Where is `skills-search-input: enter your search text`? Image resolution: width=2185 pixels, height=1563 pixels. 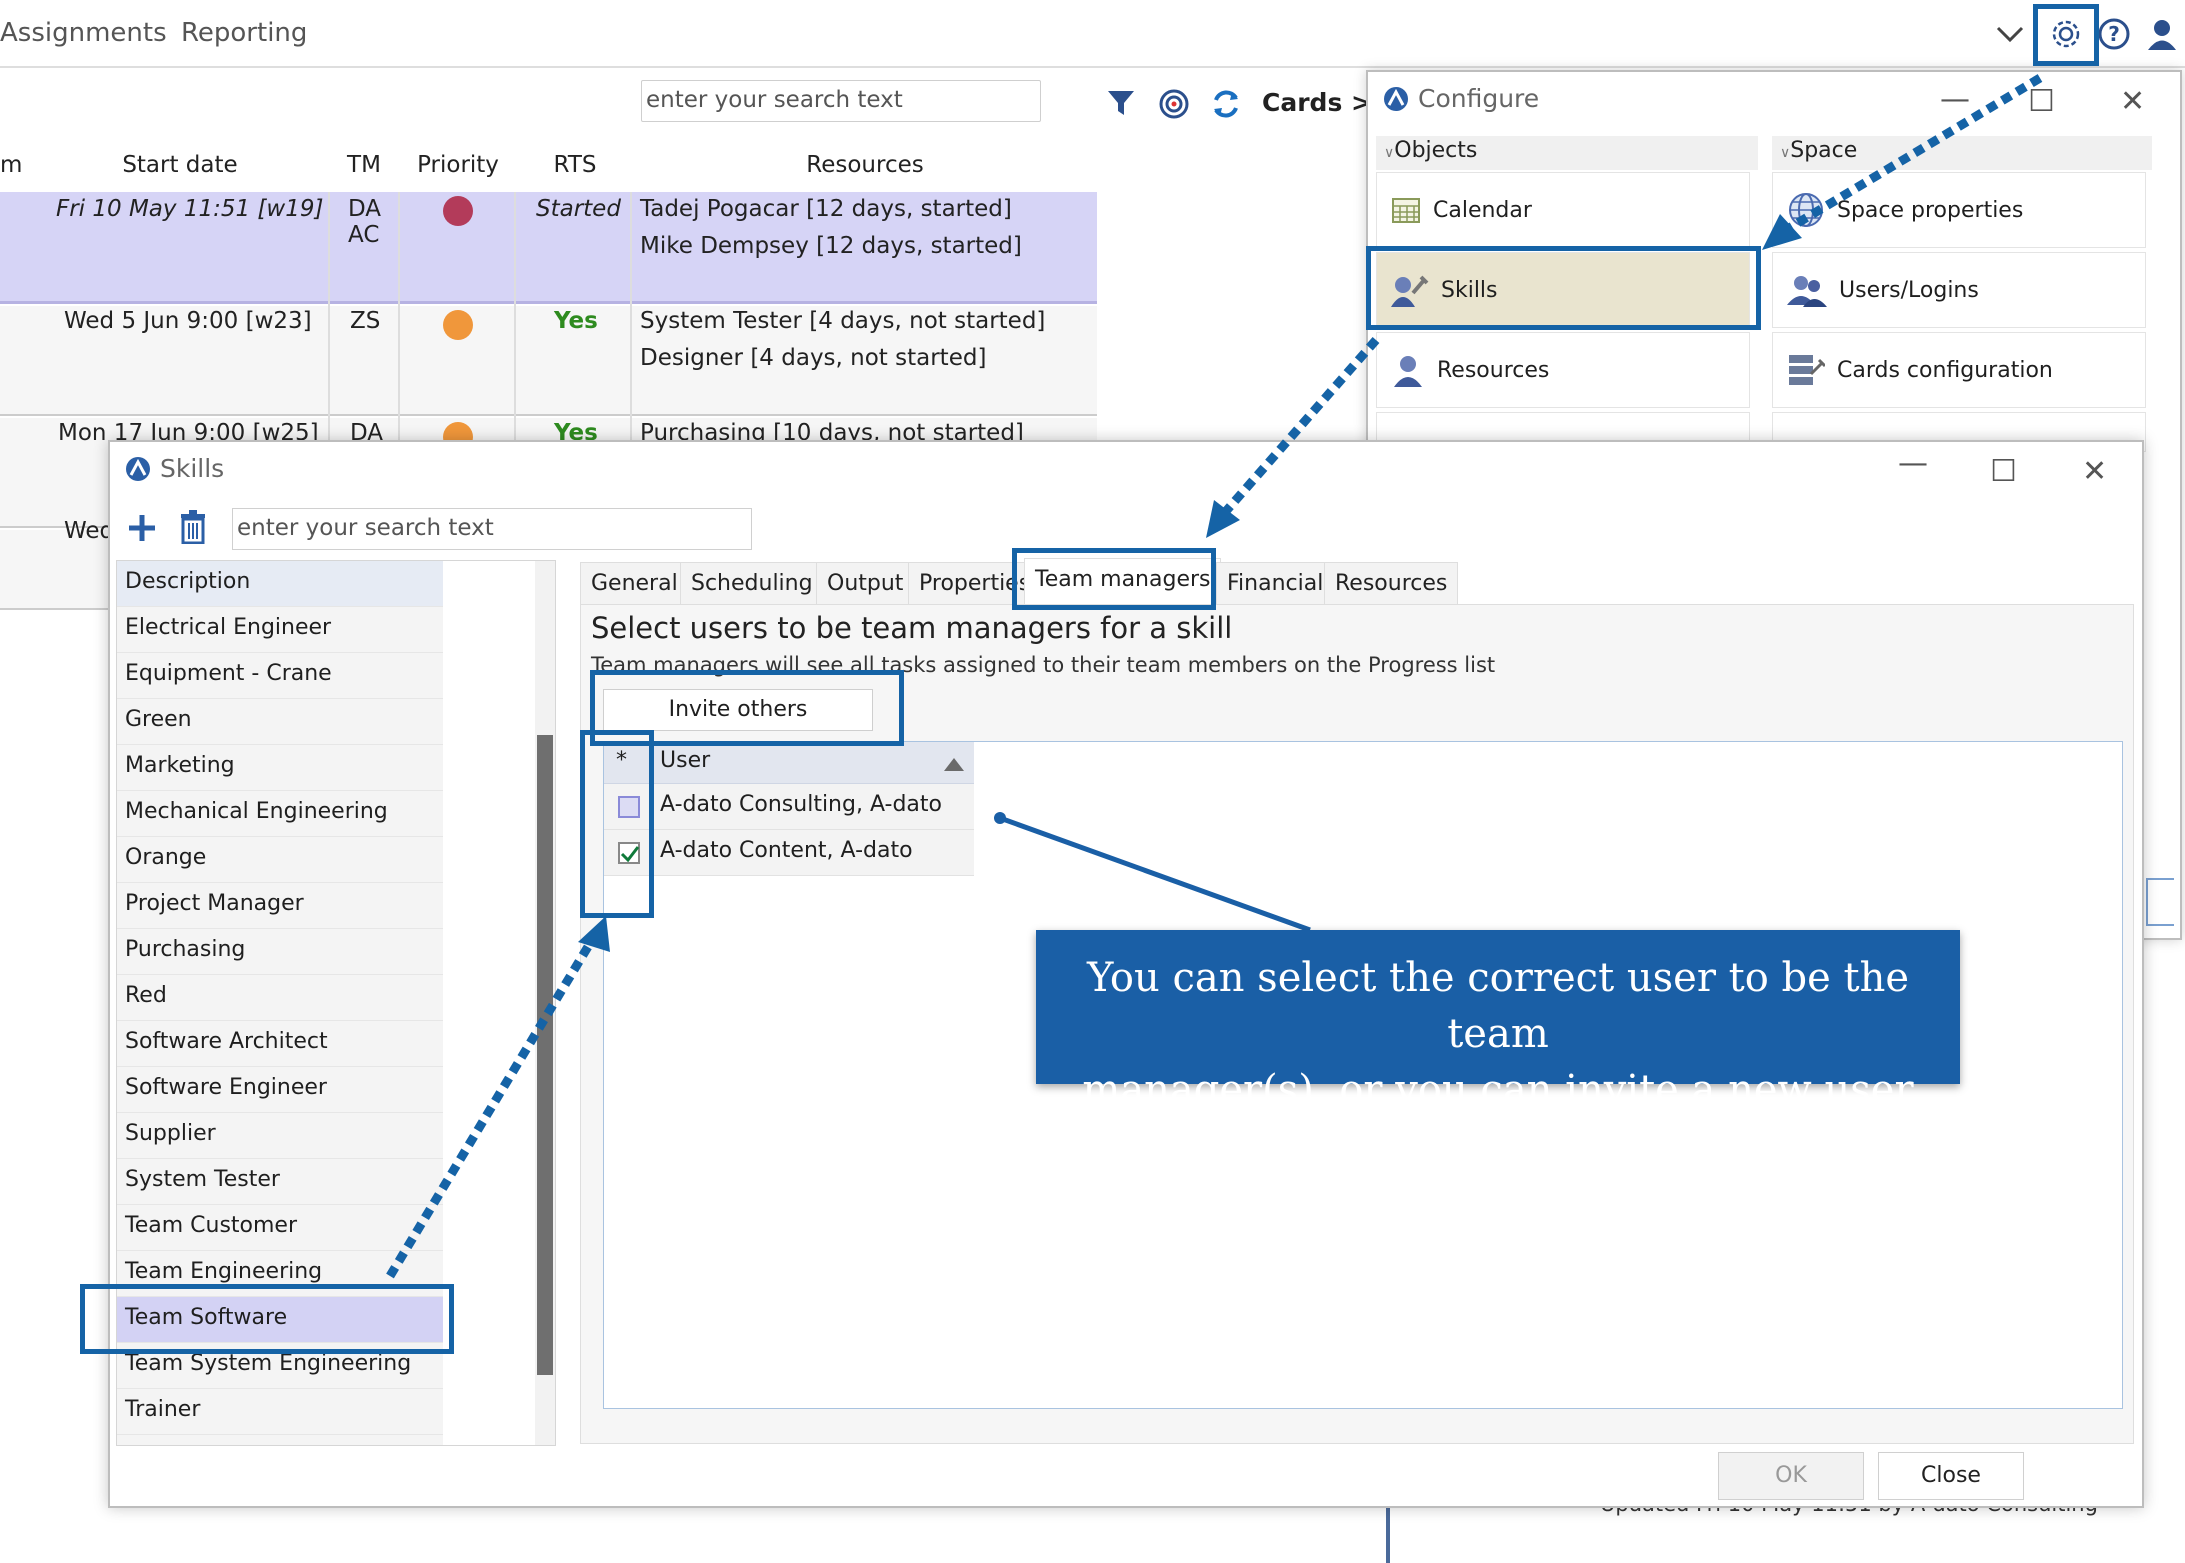
skills-search-input: enter your search text is located at coordinates (492, 529).